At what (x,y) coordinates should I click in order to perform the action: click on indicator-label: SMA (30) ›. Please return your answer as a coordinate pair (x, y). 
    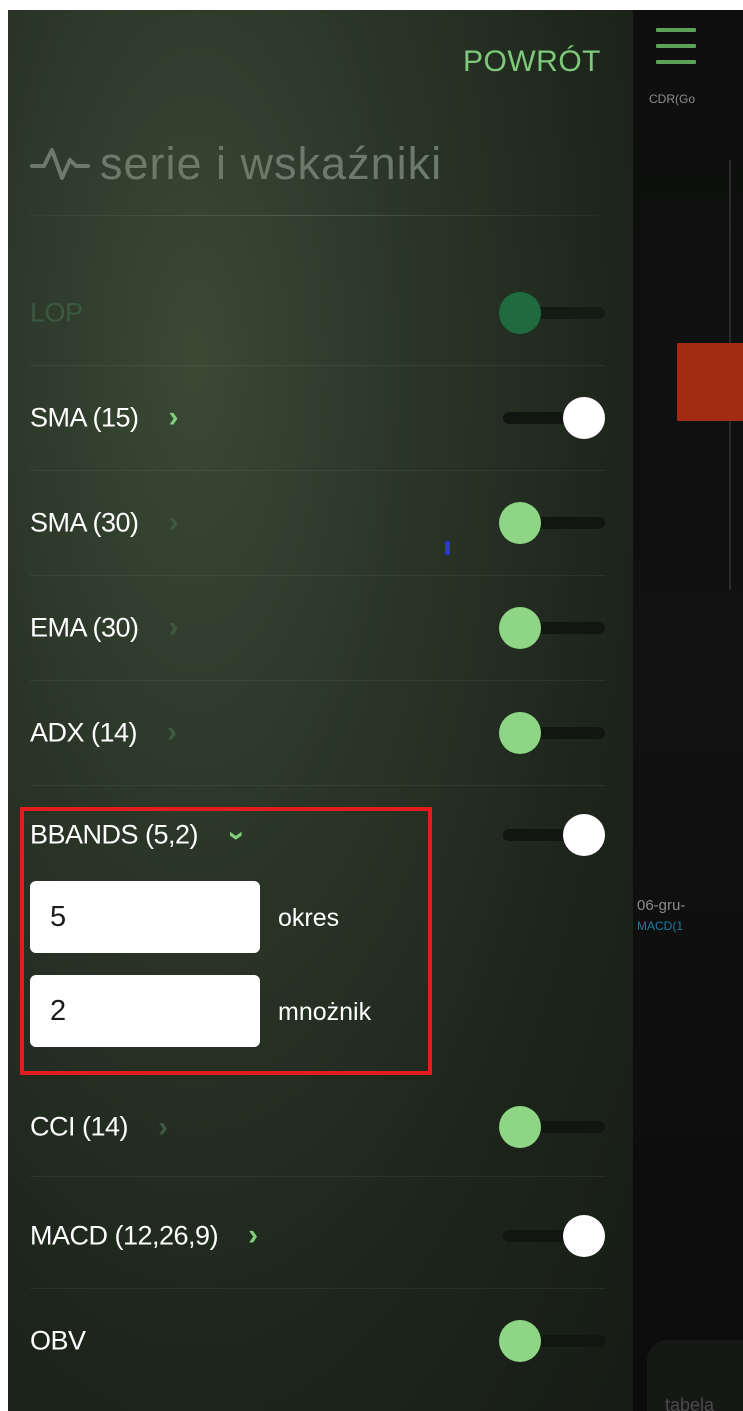
    Looking at the image, I should click on (104, 522).